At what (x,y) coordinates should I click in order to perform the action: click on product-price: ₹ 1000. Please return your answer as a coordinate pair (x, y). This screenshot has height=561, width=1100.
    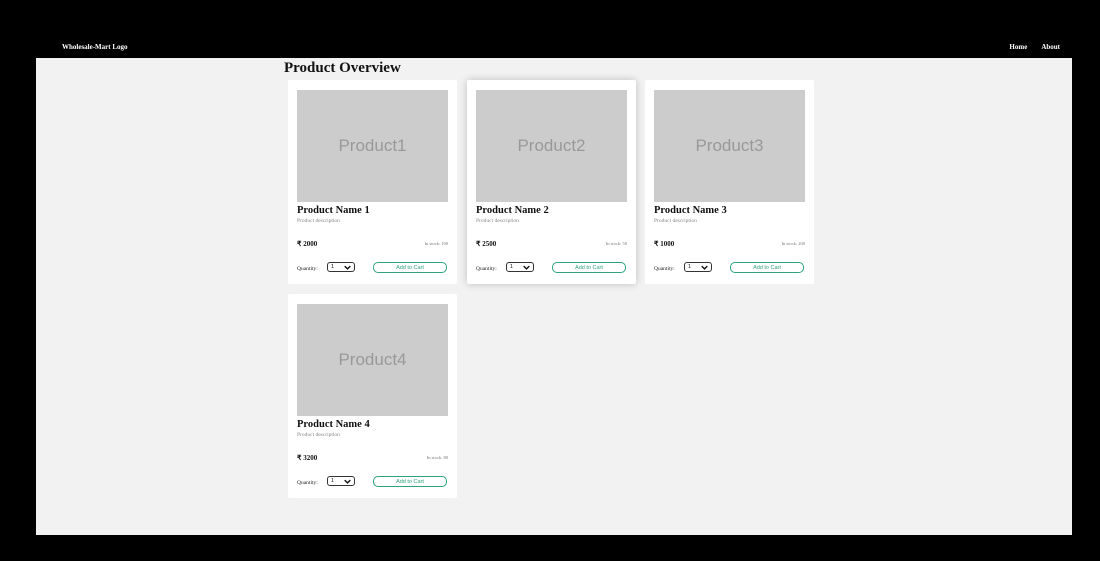
    Looking at the image, I should click on (664, 244).